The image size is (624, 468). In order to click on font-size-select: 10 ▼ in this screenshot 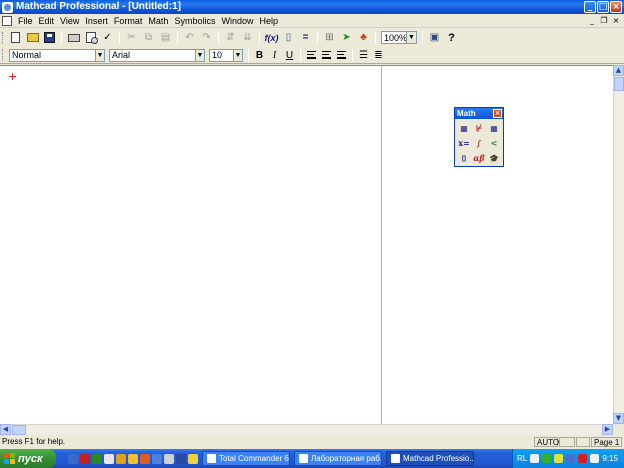, I will do `click(226, 55)`.